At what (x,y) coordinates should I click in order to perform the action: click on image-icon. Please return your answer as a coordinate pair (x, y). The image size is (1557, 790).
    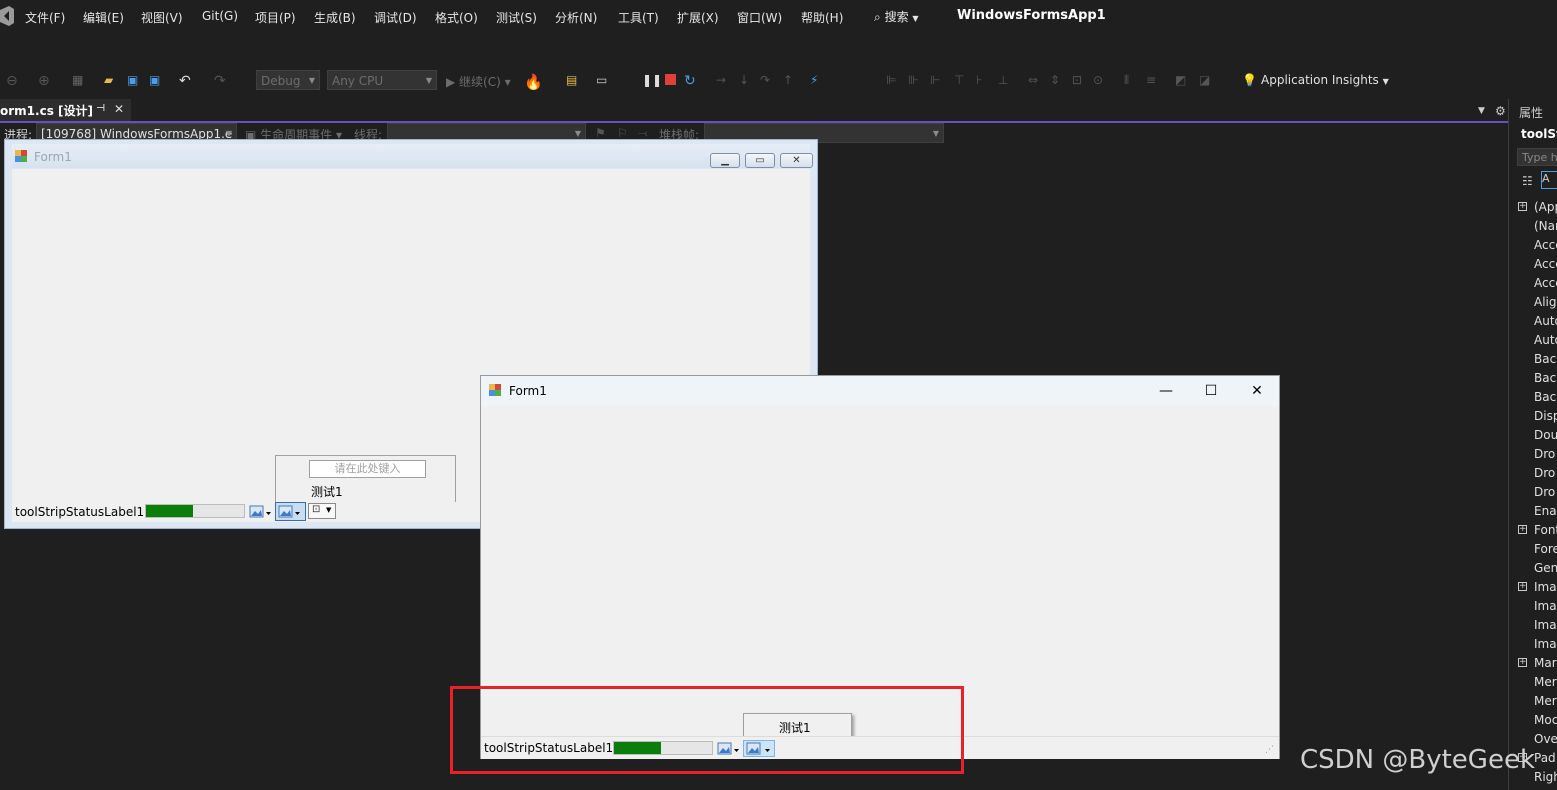
    Looking at the image, I should click on (289, 511).